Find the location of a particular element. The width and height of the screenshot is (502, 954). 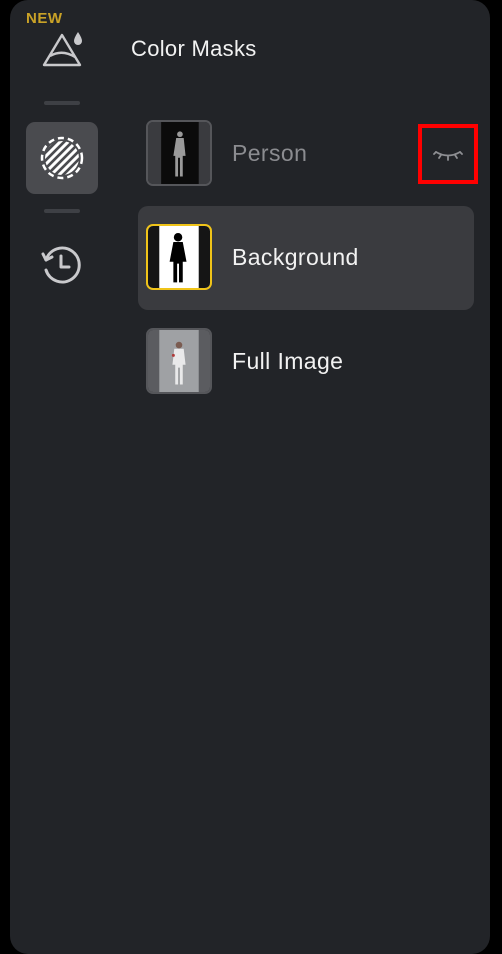

eye-closed-icon is located at coordinates (448, 156).